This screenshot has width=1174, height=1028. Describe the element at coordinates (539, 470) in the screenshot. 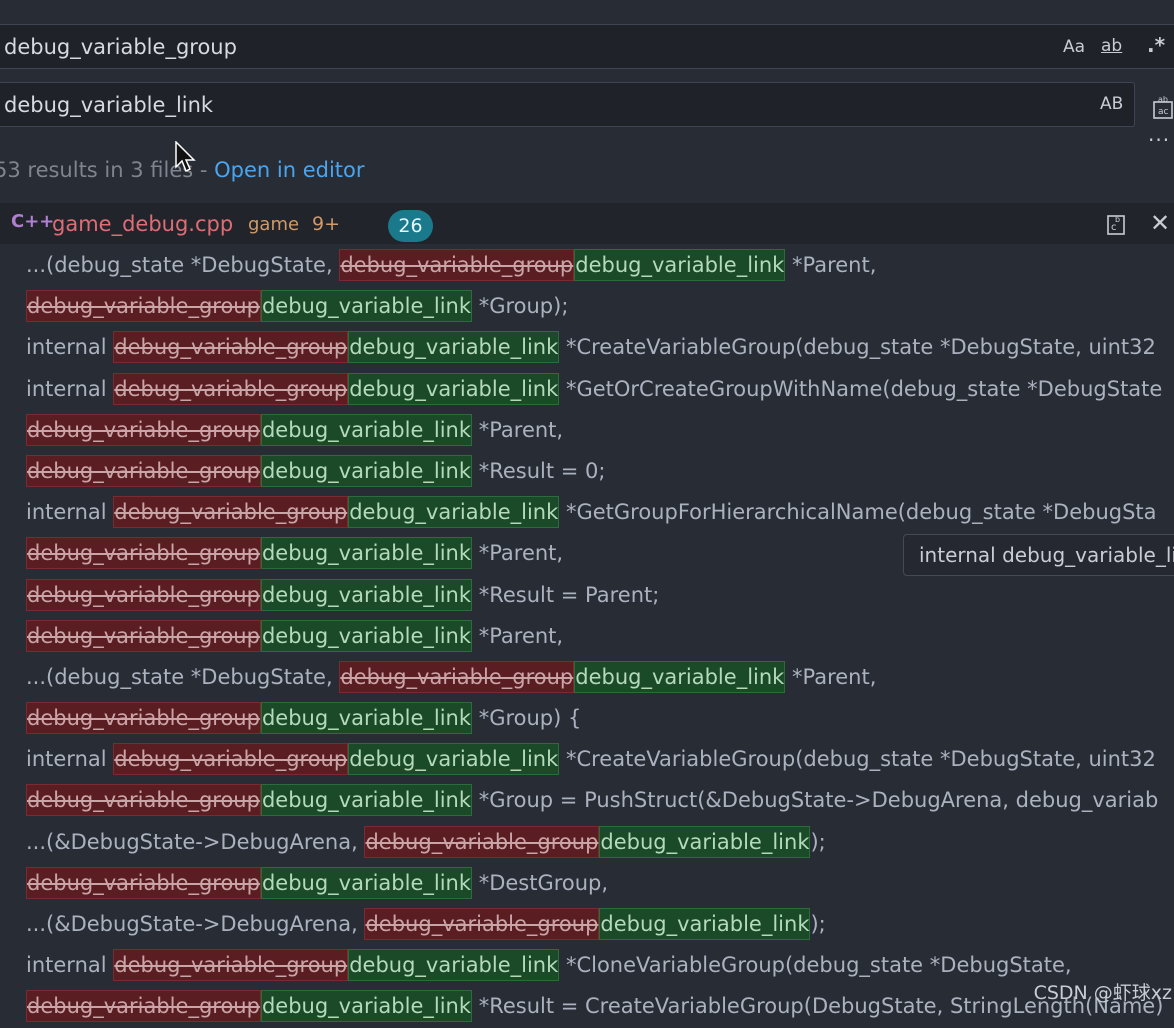

I see `result-suffix: *Result = 0;` at that location.